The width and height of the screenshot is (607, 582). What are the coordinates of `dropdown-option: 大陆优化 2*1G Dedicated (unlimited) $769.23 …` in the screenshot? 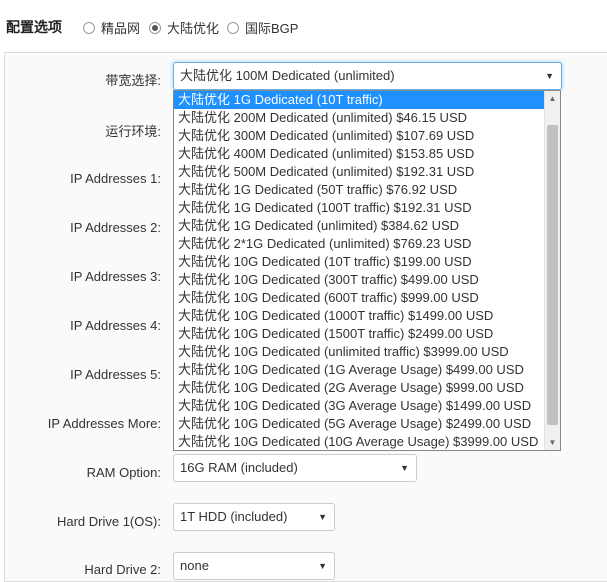 It's located at (367, 244).